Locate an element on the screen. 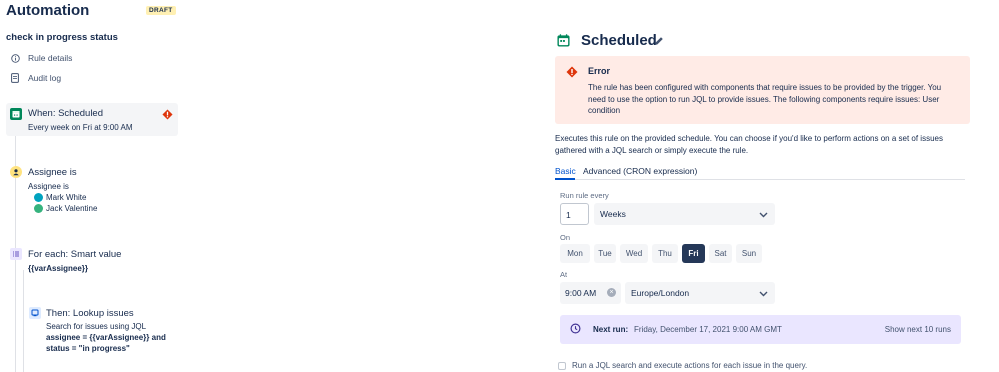 The image size is (999, 372). day-sat: Sat is located at coordinates (720, 253).